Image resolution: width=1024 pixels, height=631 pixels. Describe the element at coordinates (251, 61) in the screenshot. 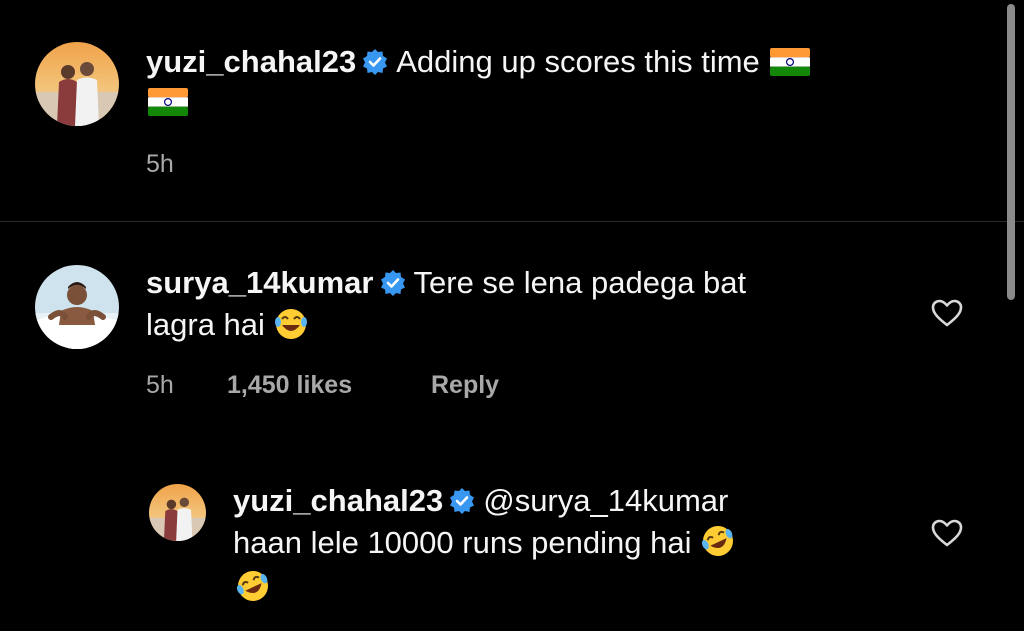

I see `post-username: yuzi_chahal23` at that location.